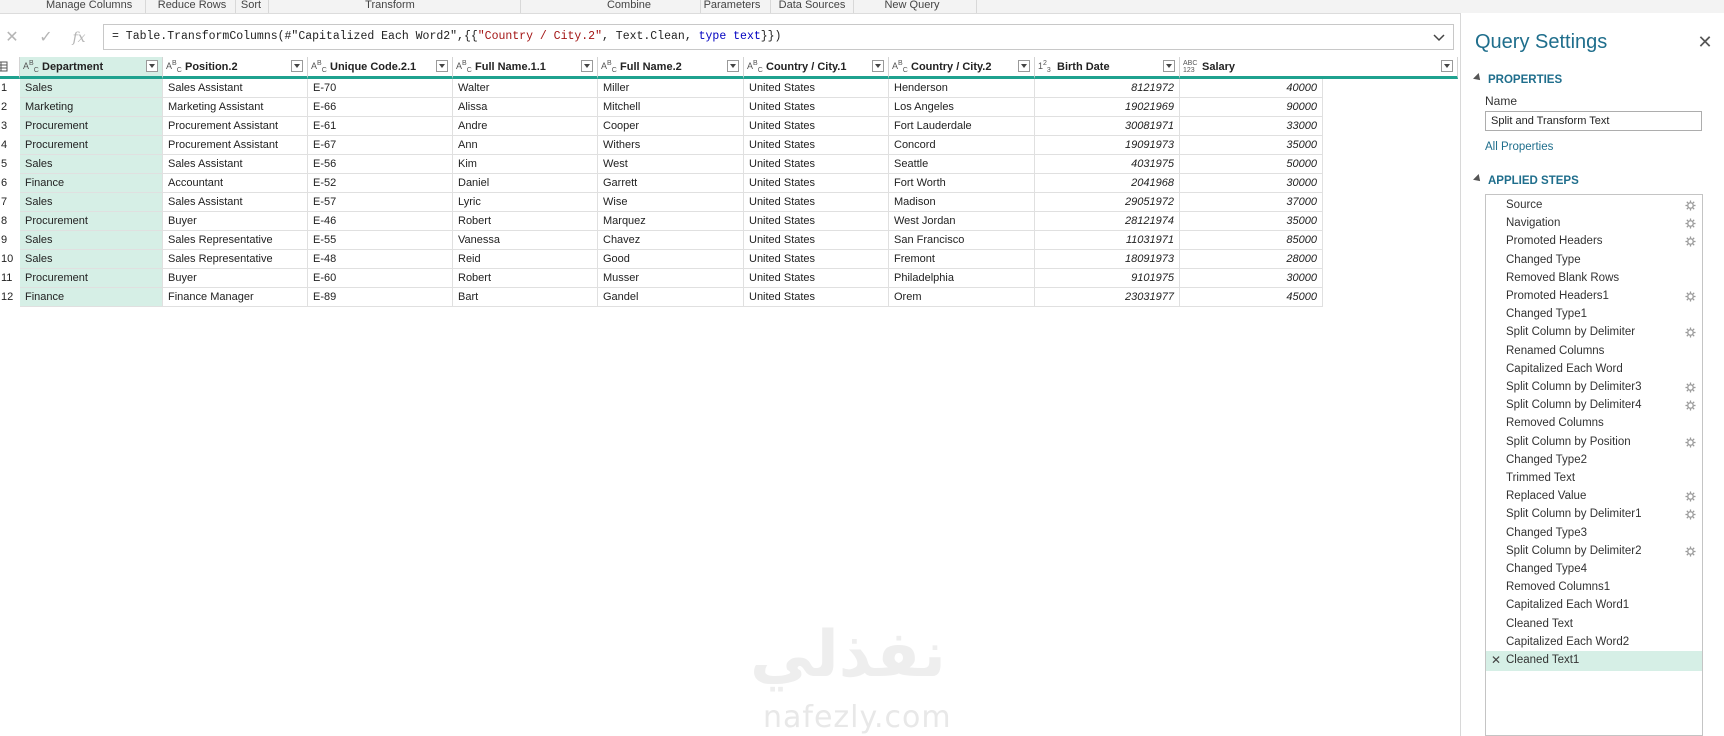 The width and height of the screenshot is (1724, 736). What do you see at coordinates (1594, 461) in the screenshot?
I see `applied-step: Changed Type2` at bounding box center [1594, 461].